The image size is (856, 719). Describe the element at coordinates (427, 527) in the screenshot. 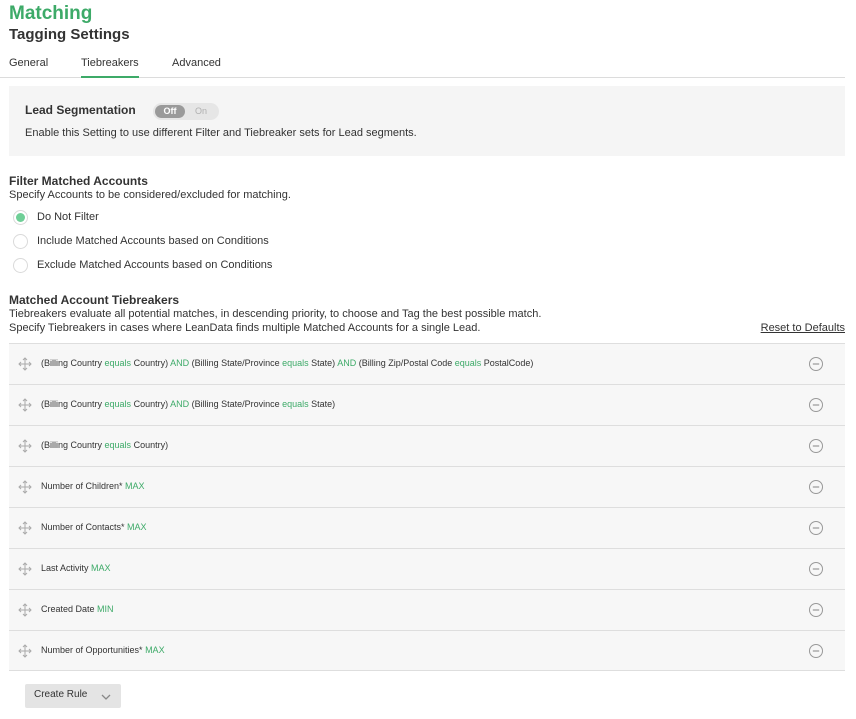

I see `tiebreaker-rule-row: Number of Contacts* MAX` at that location.